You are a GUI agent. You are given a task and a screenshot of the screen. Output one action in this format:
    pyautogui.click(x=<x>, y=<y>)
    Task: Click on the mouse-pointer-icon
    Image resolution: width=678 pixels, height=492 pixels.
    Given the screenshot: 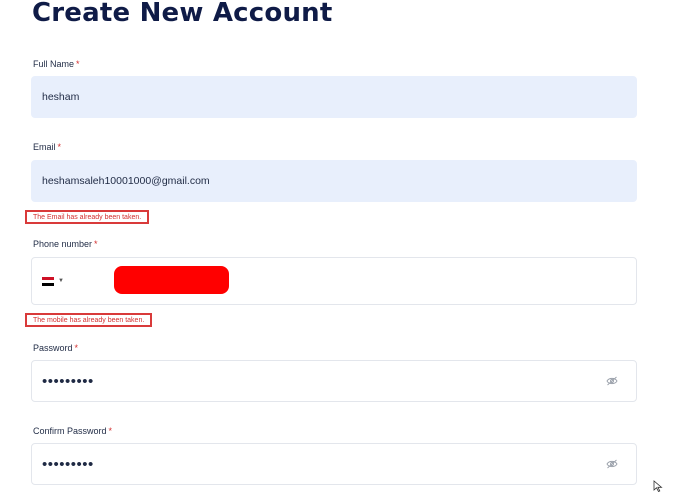 What is the action you would take?
    pyautogui.click(x=658, y=486)
    